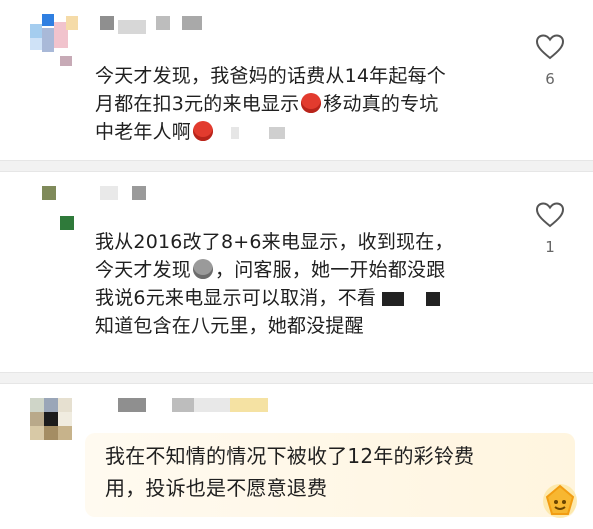 The height and width of the screenshot is (529, 593). What do you see at coordinates (229, 326) in the screenshot?
I see `comment-line: 知道包含在八元里，她都没提醒` at bounding box center [229, 326].